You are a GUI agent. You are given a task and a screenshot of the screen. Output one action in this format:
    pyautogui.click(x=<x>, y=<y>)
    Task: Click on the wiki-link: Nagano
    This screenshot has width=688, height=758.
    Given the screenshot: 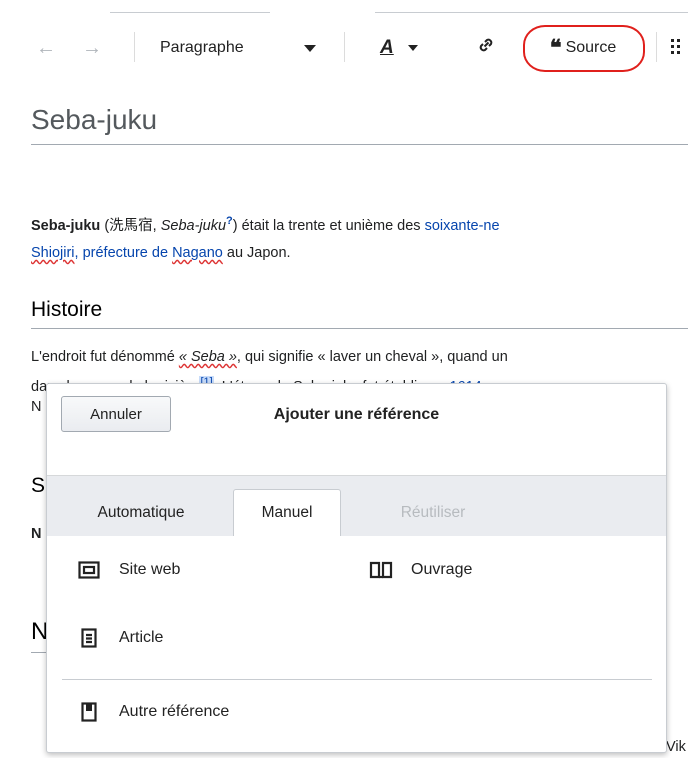 What is the action you would take?
    pyautogui.click(x=197, y=253)
    